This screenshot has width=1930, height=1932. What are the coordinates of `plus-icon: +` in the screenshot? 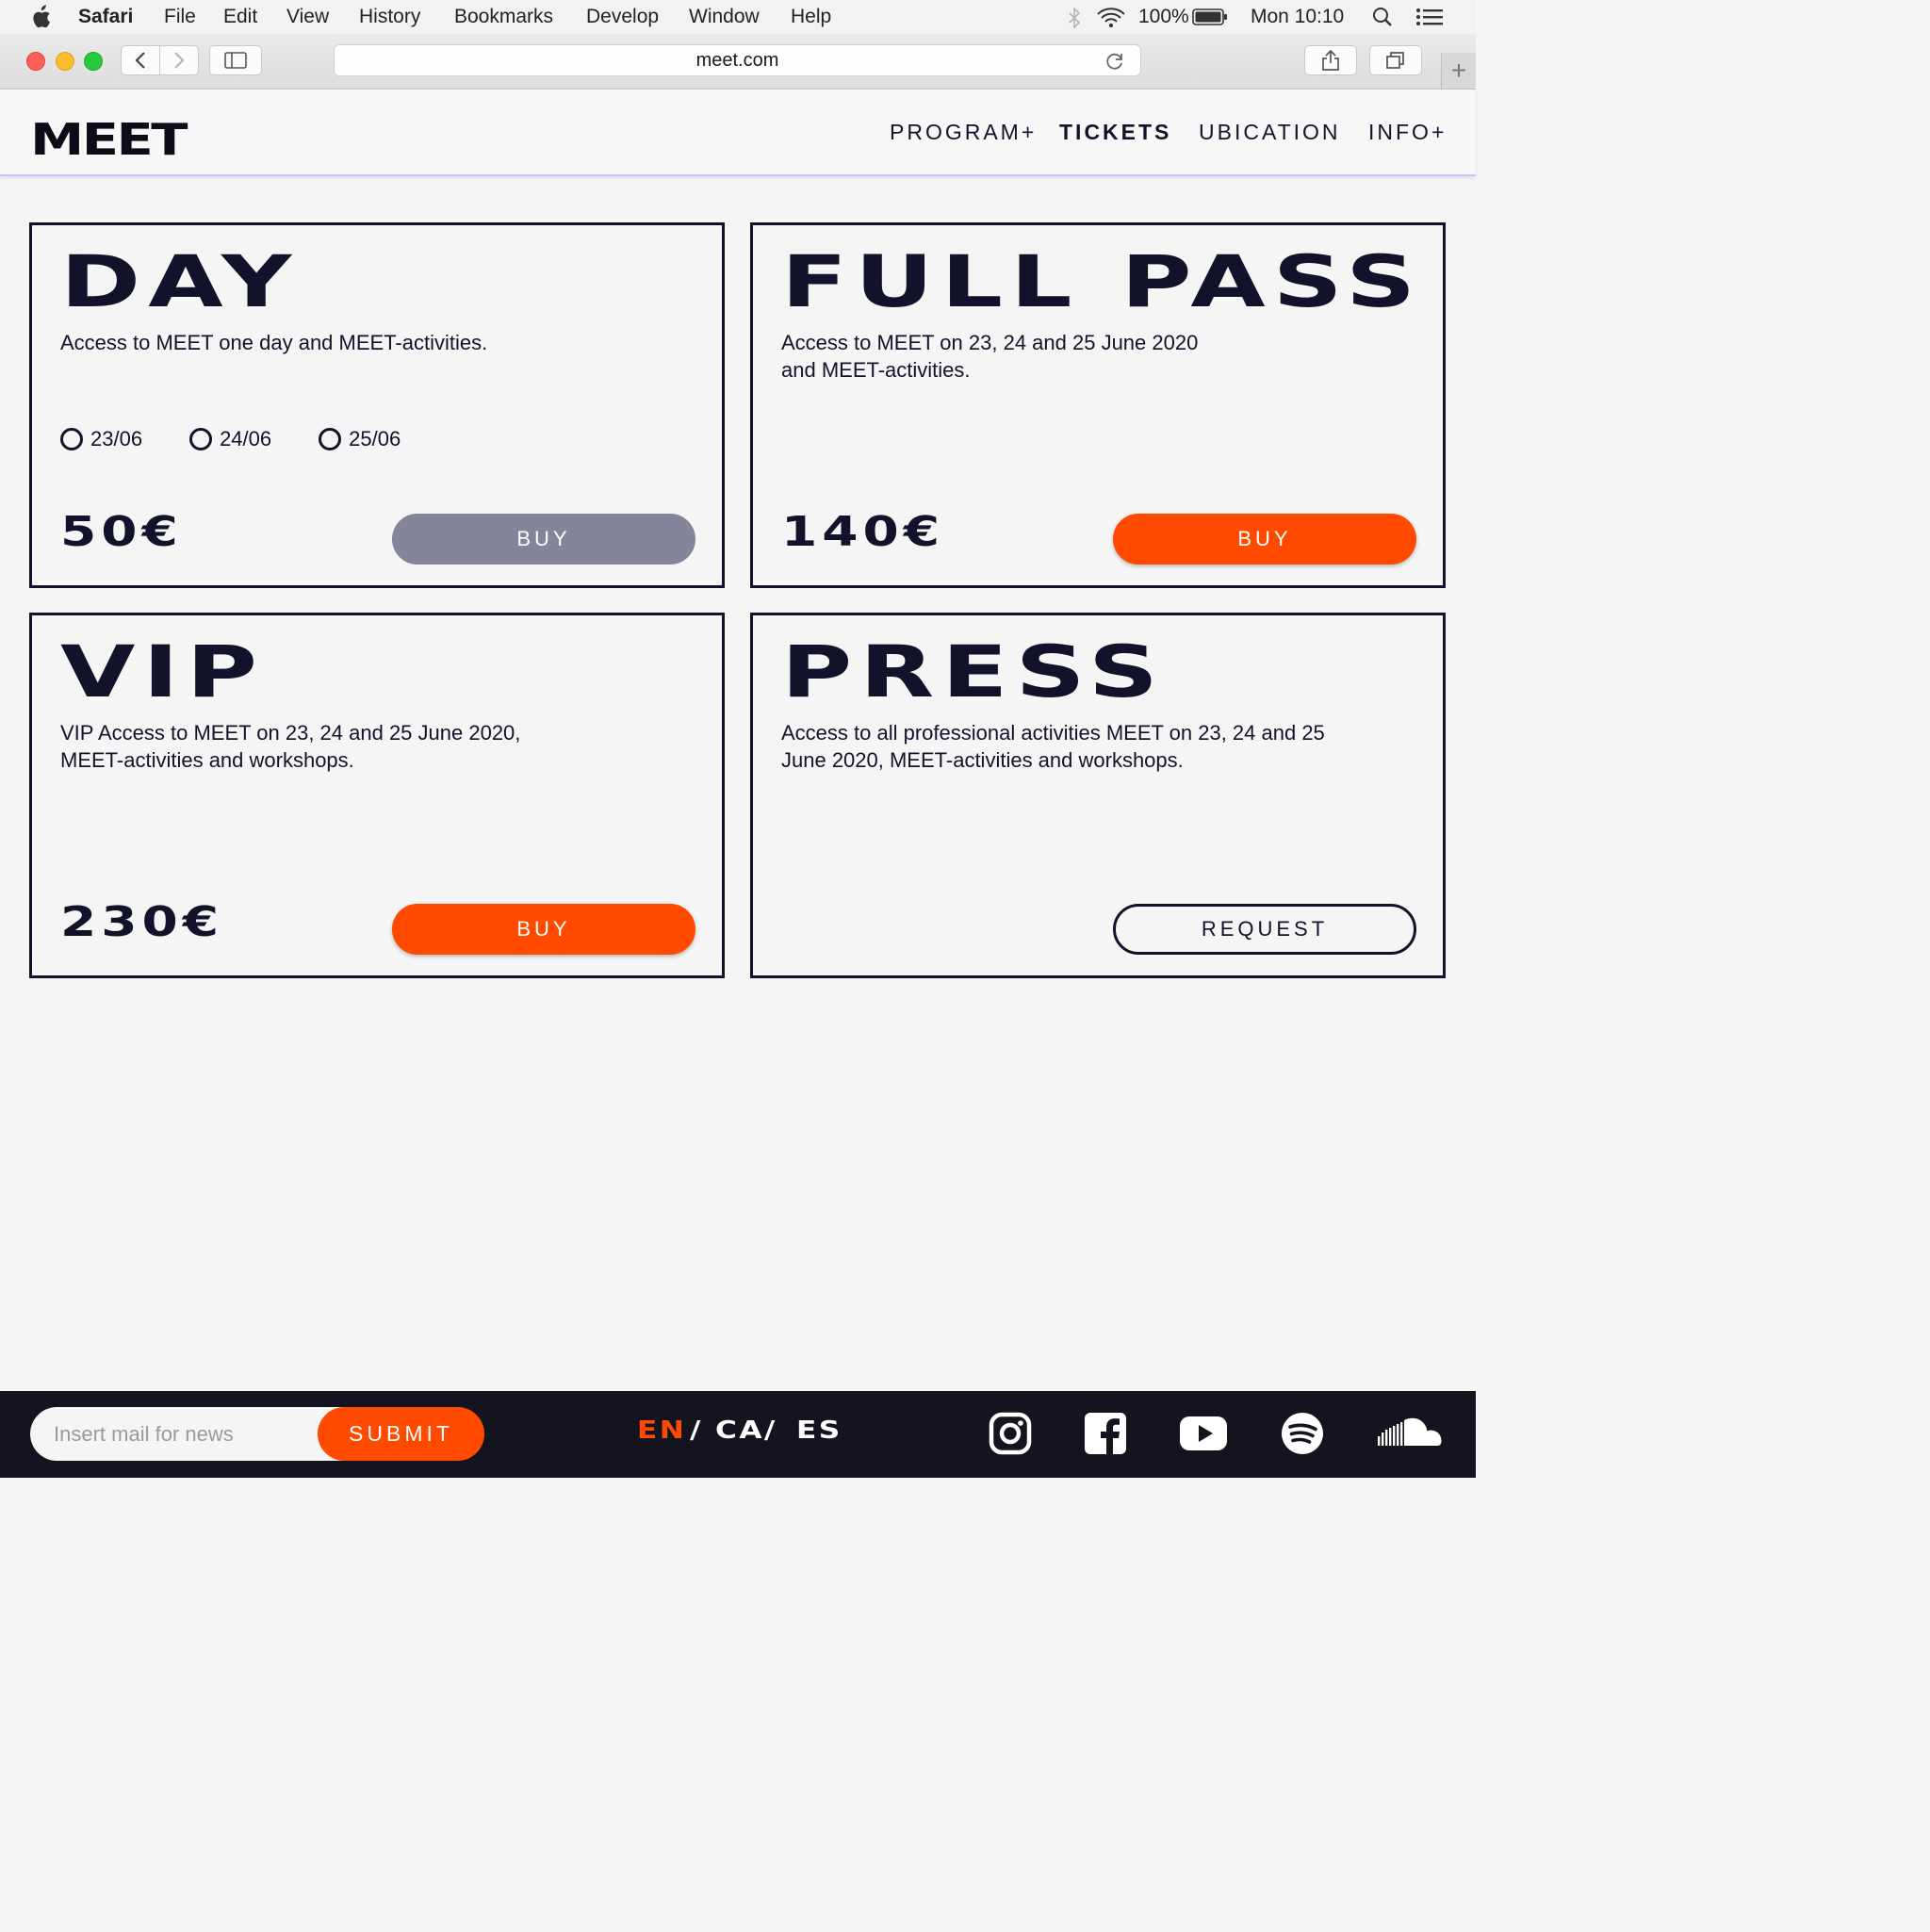 It's located at (1458, 70).